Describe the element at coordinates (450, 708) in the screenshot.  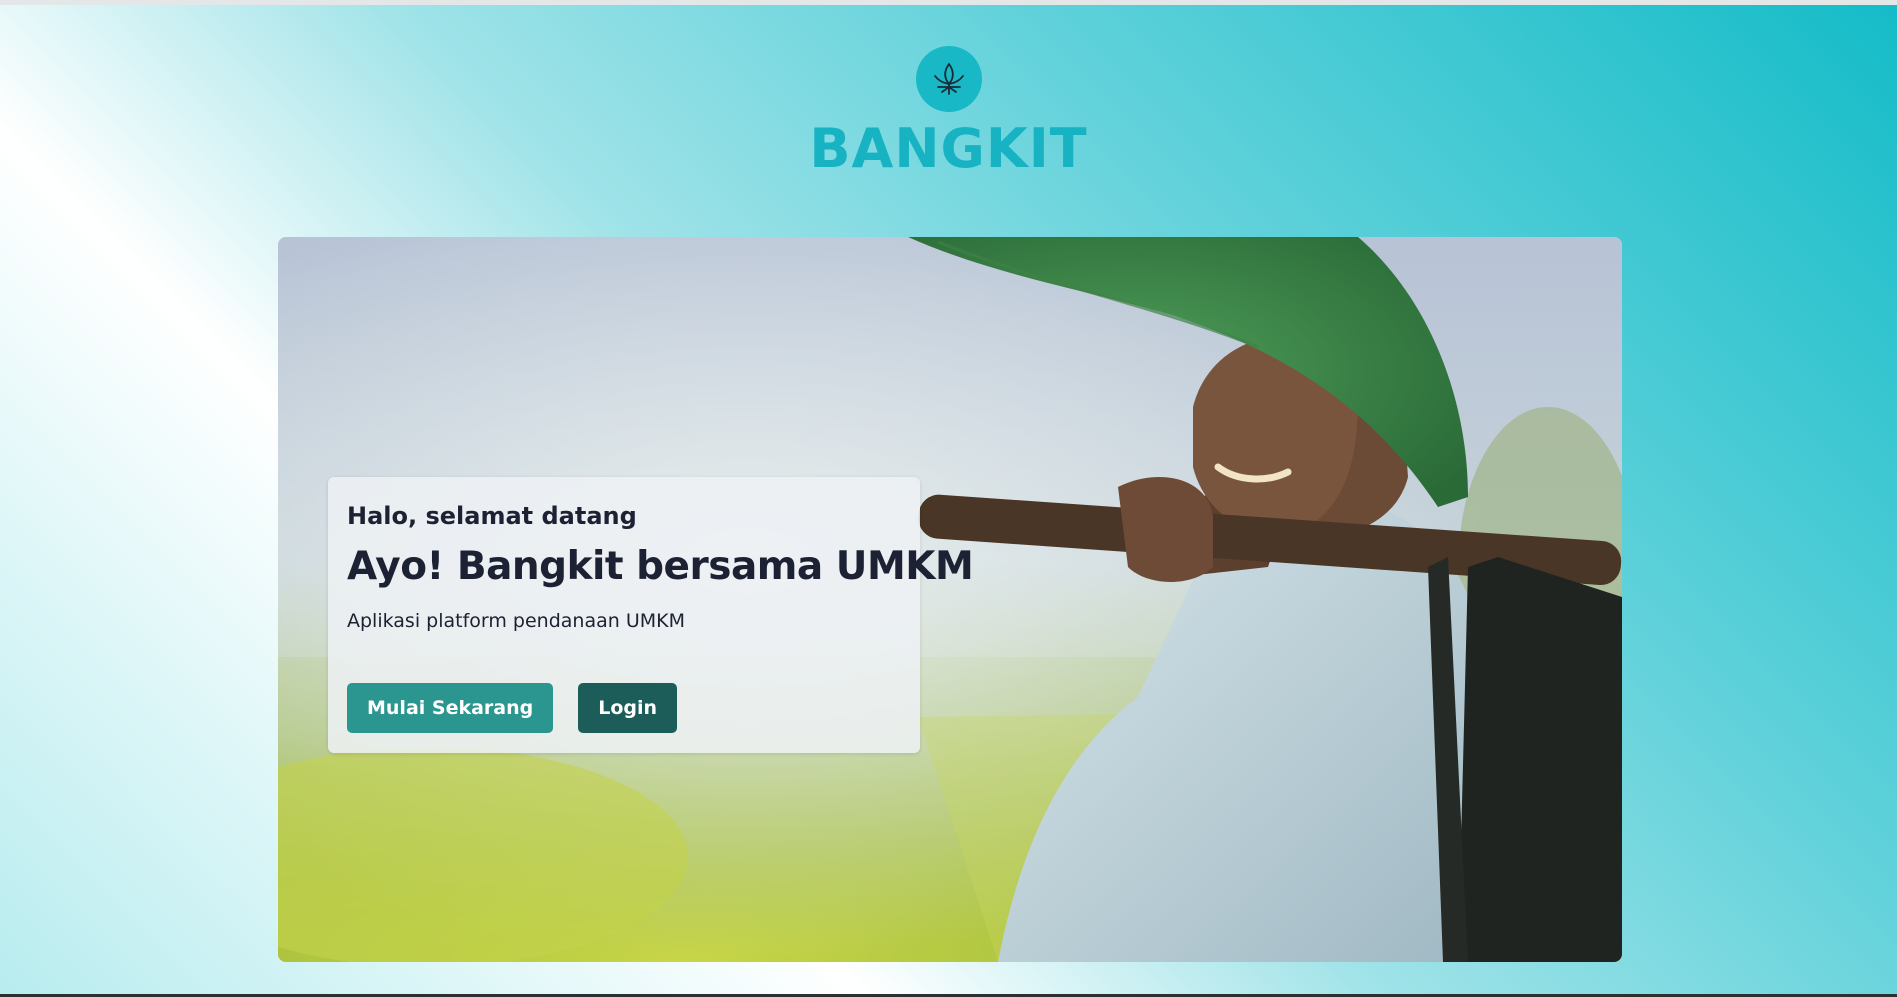
I see `start-now-button: Mulai Sekarang` at that location.